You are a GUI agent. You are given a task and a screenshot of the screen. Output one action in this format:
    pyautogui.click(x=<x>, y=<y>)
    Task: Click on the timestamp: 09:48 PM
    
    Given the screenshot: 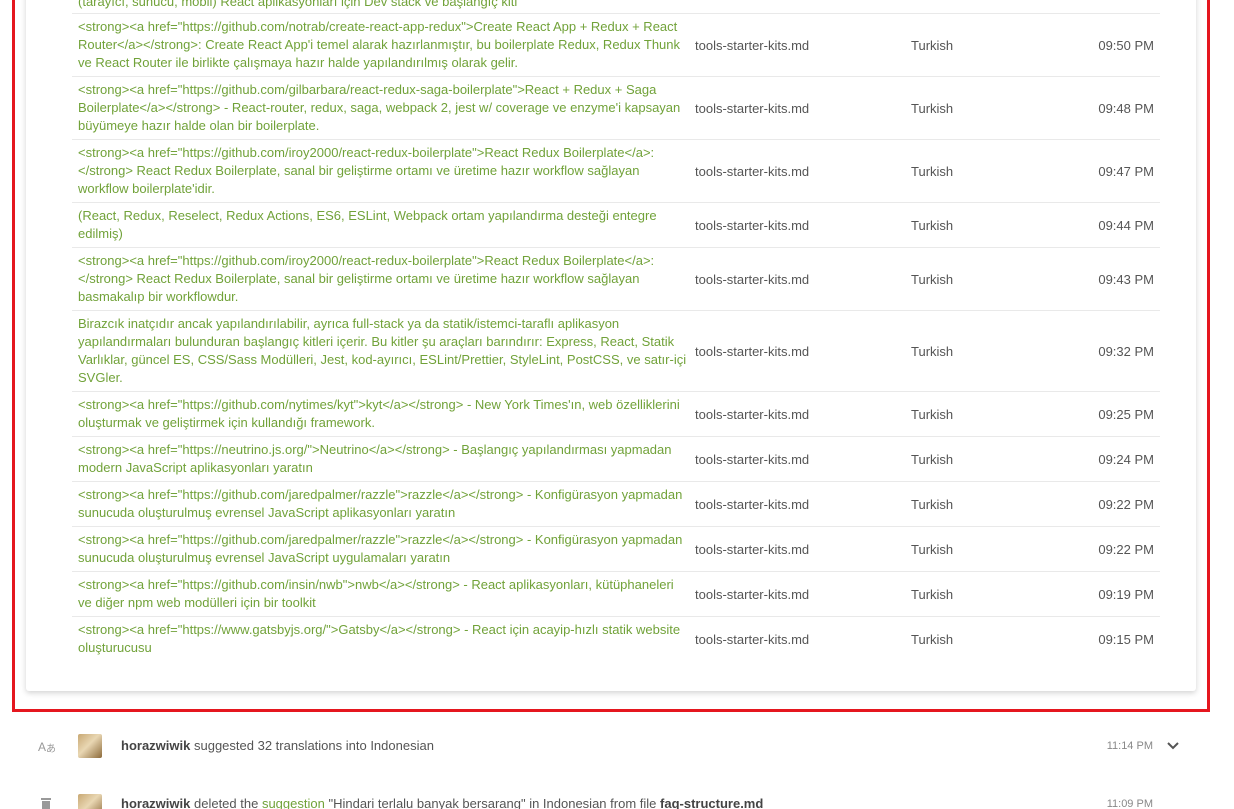 What is the action you would take?
    pyautogui.click(x=1126, y=108)
    